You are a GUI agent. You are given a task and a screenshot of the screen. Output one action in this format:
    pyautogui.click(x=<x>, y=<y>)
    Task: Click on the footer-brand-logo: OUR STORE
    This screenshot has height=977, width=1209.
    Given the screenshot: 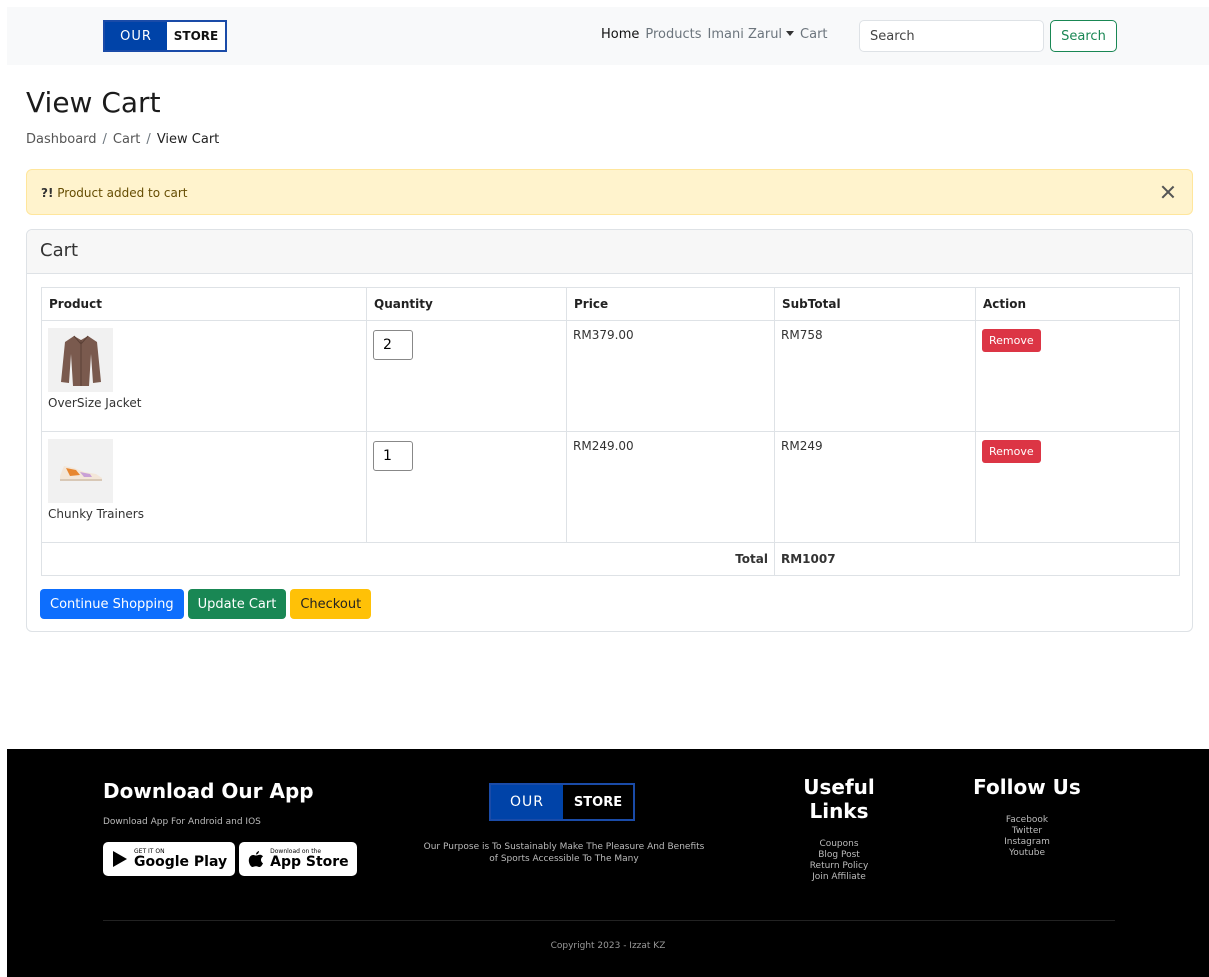 What is the action you would take?
    pyautogui.click(x=562, y=802)
    